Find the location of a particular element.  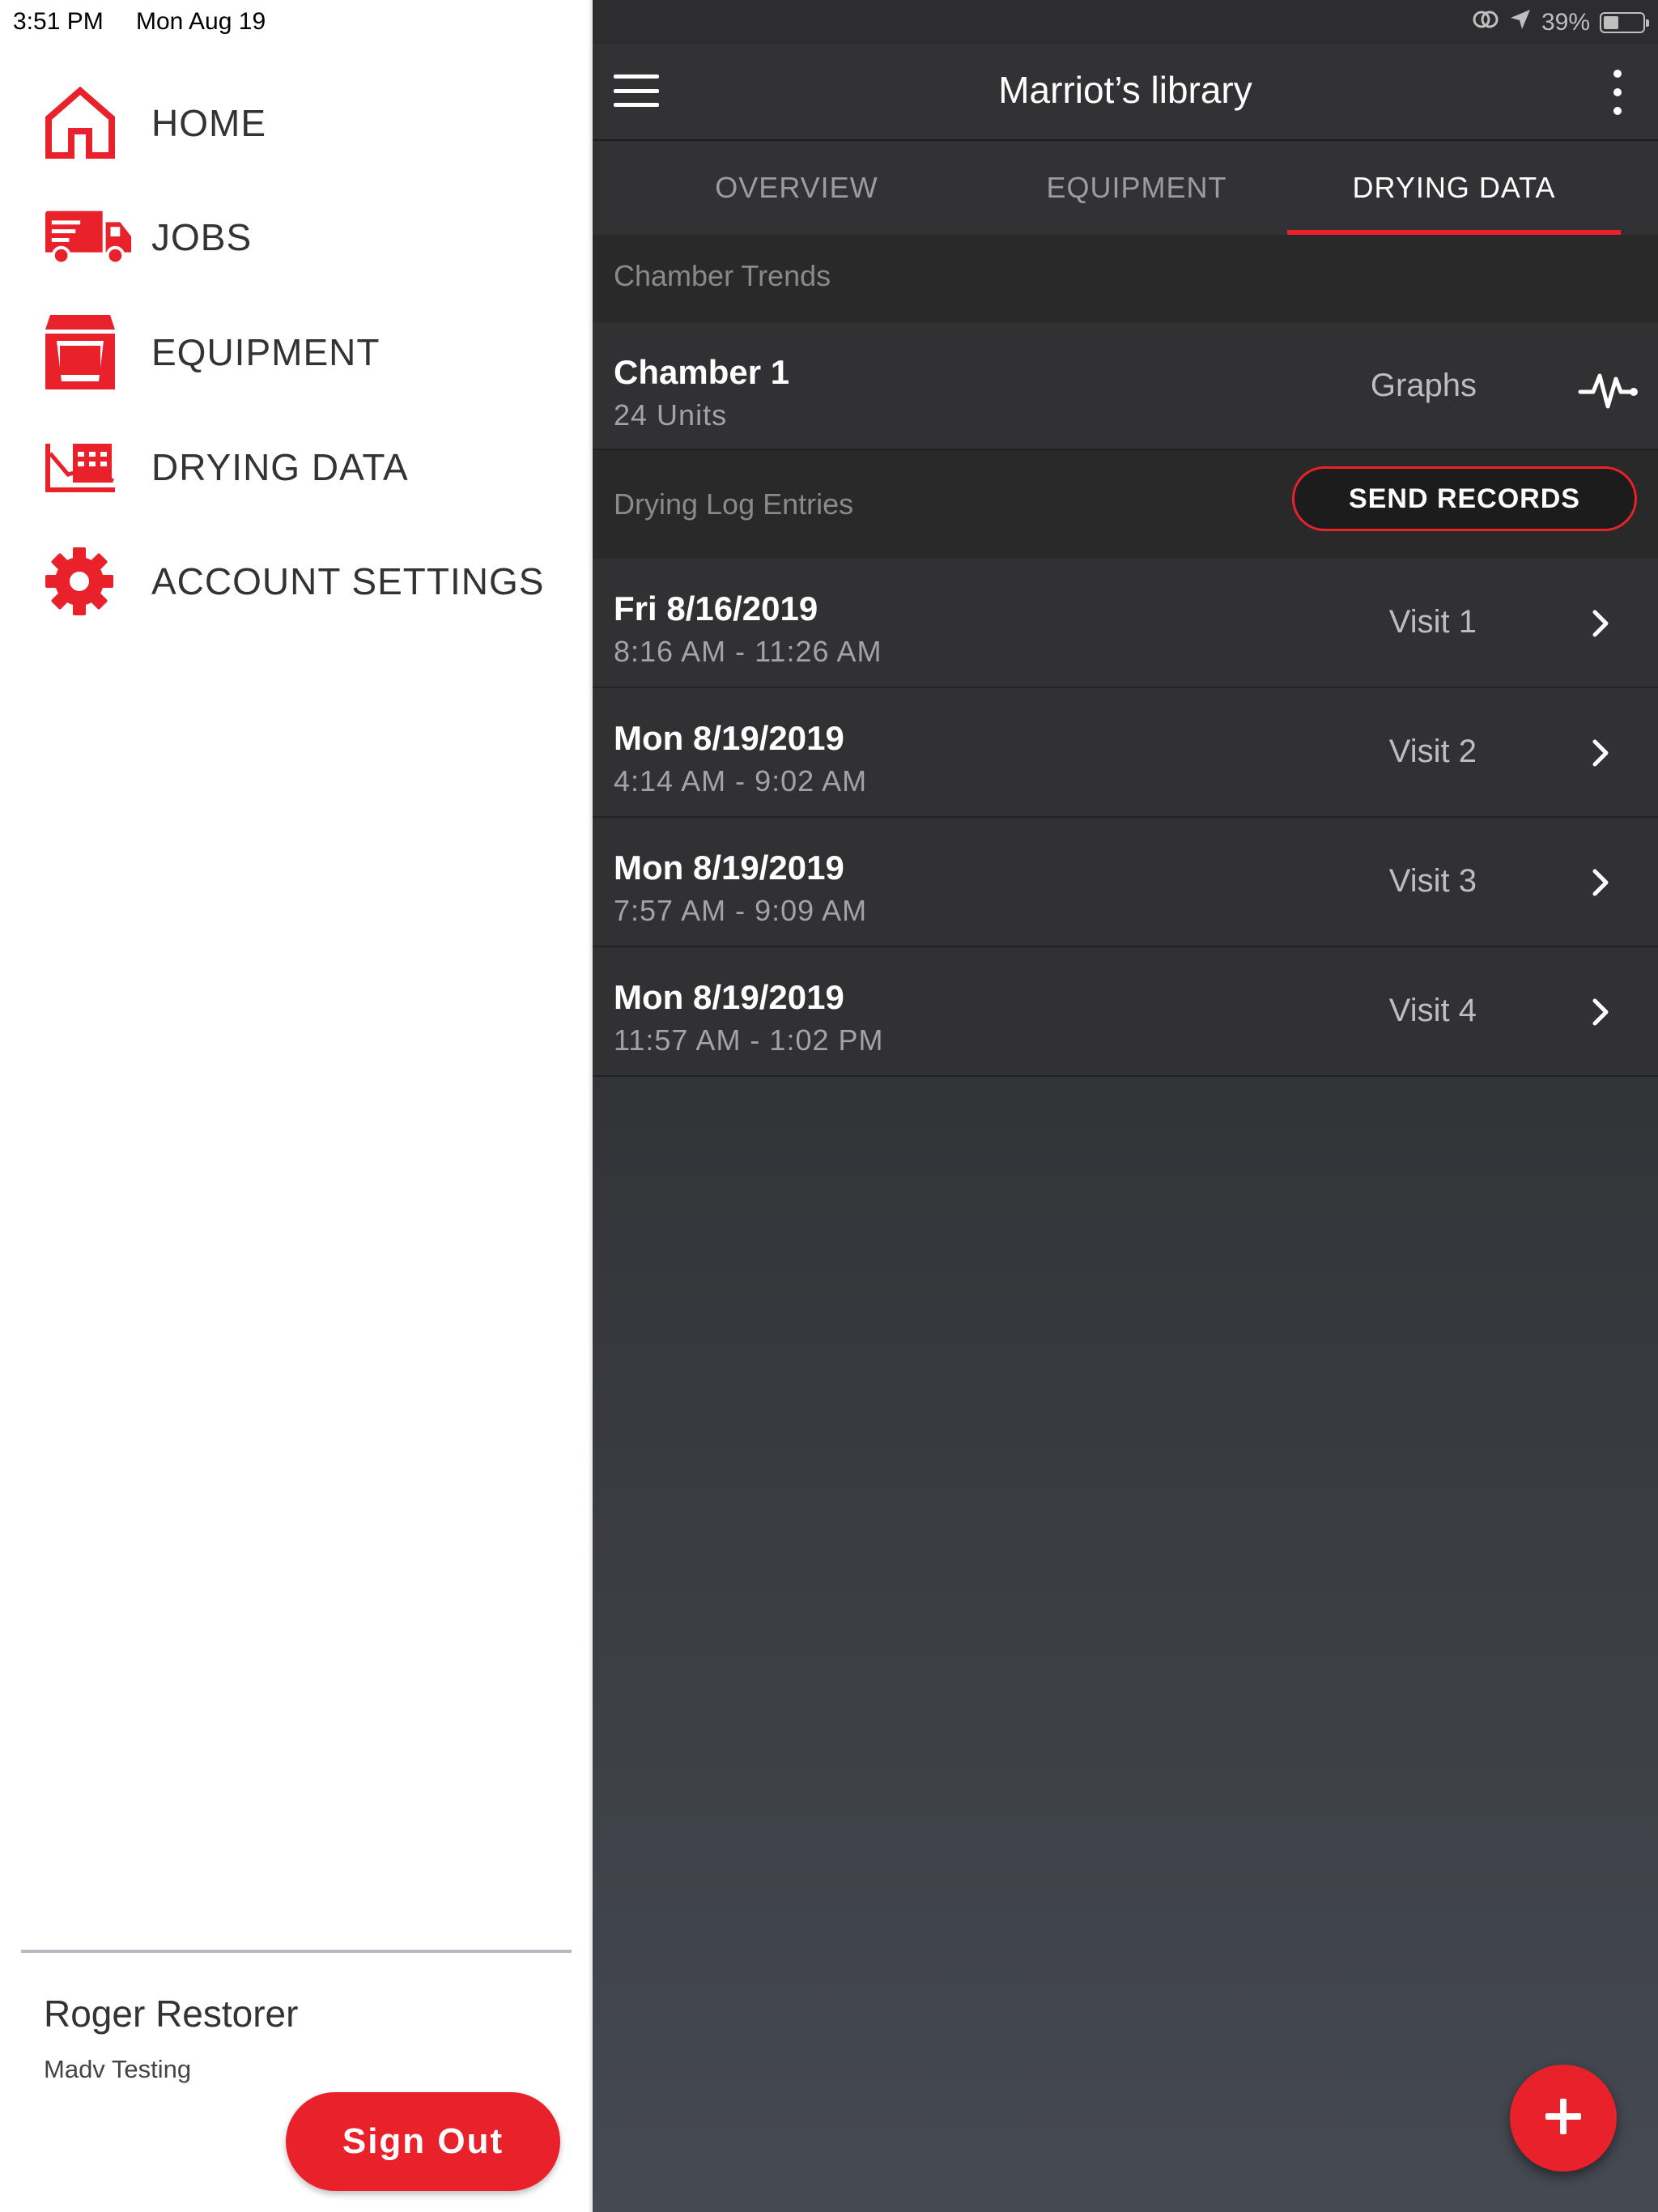

page-title: Marriot’s library is located at coordinates (1125, 90).